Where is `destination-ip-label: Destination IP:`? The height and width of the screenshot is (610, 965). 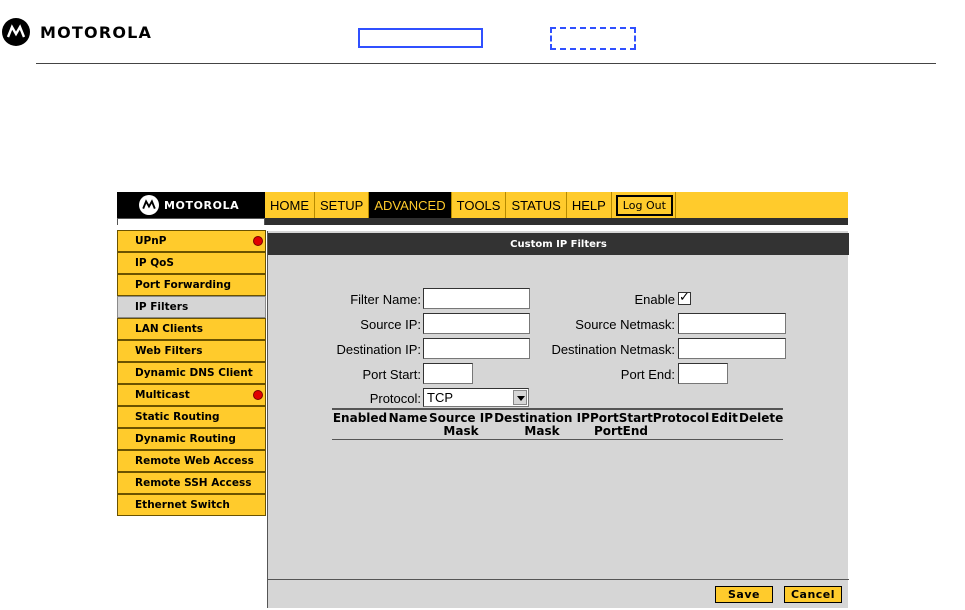
destination-ip-label: Destination IP: is located at coordinates (378, 349).